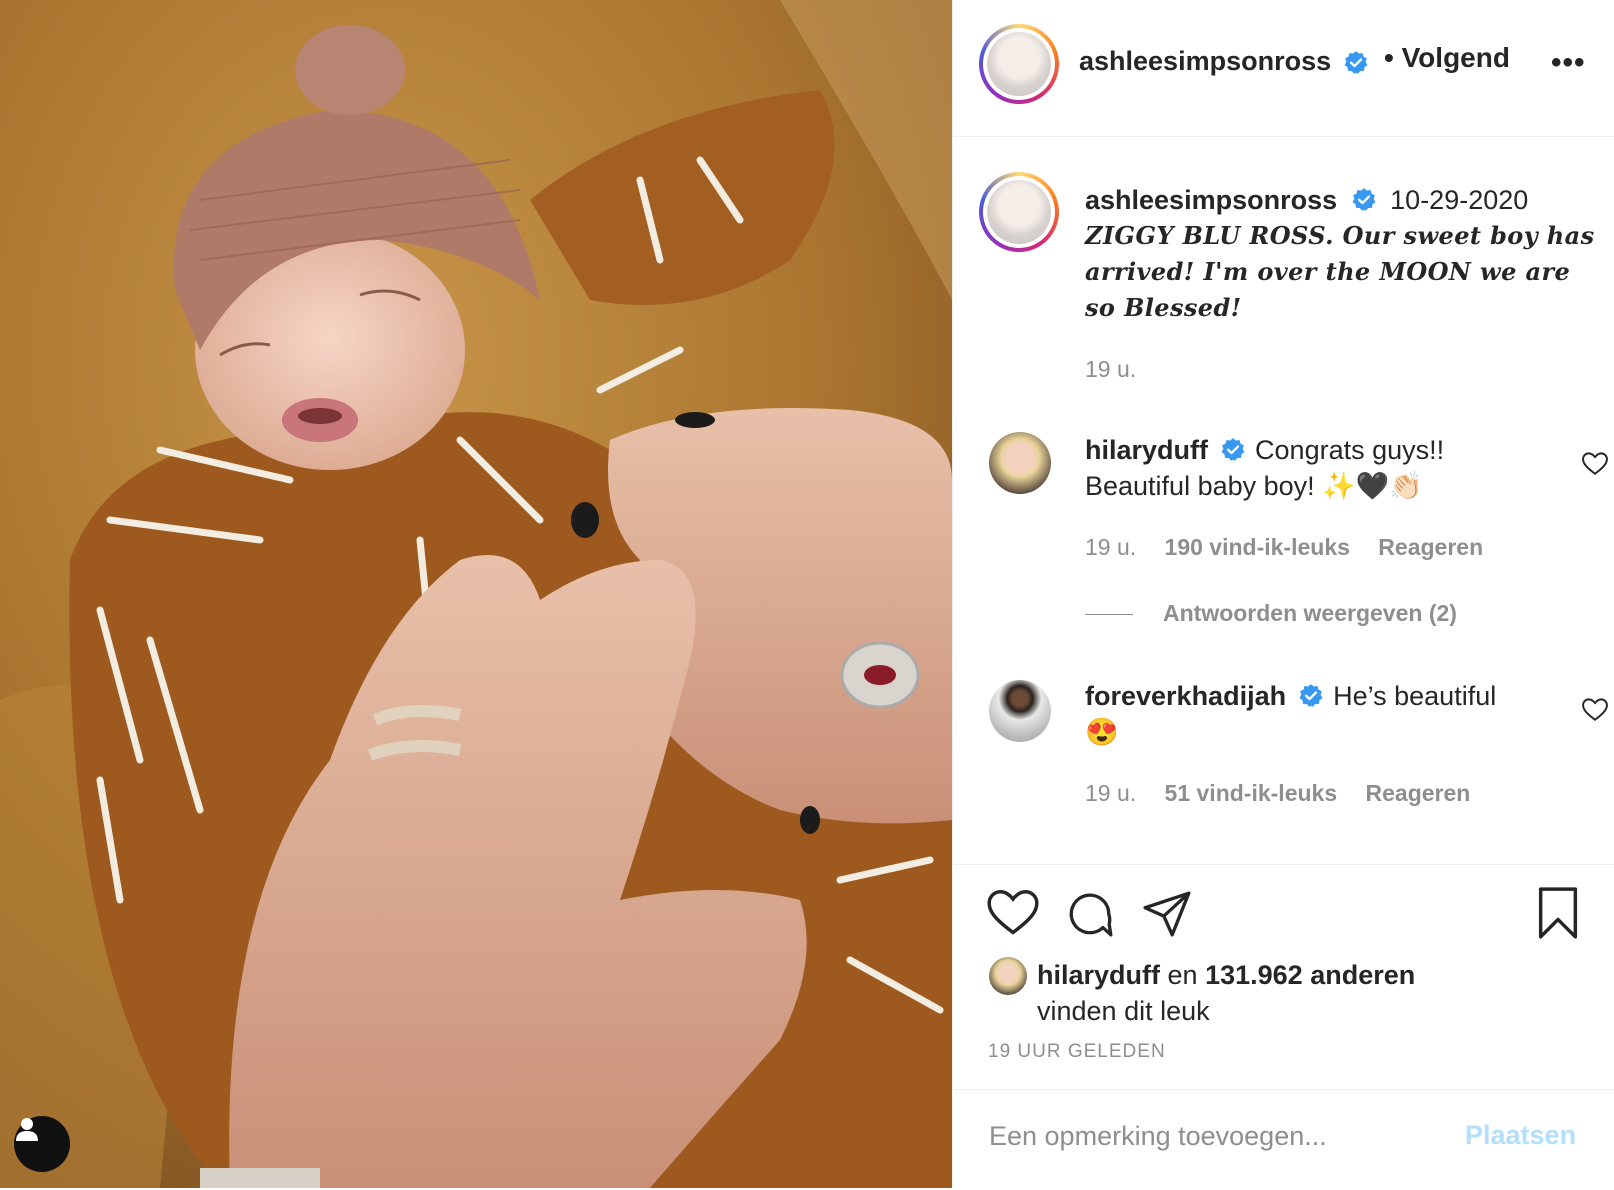 Image resolution: width=1614 pixels, height=1190 pixels. What do you see at coordinates (1310, 714) in the screenshot?
I see `comment-foreverkhadijah: foreverkhadijah He’s beautiful 😍` at bounding box center [1310, 714].